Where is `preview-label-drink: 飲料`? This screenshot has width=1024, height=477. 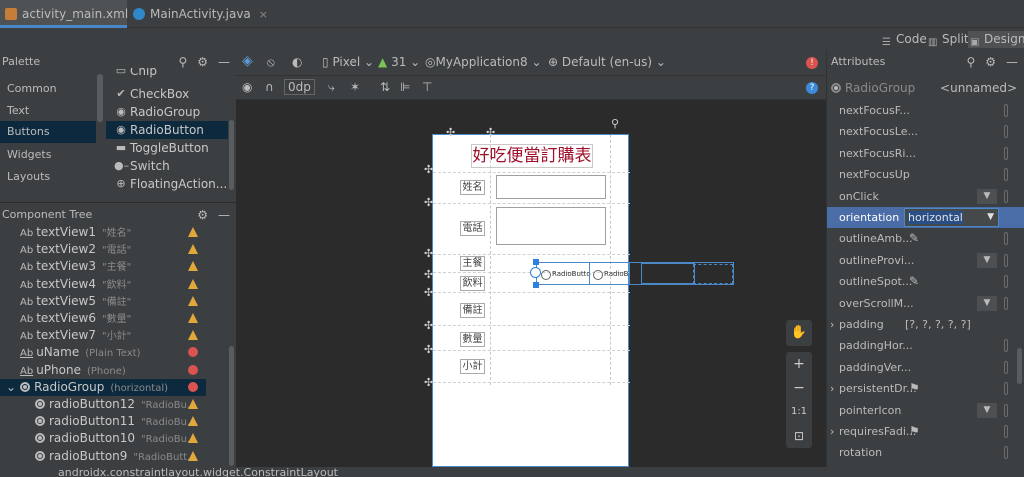
preview-label-drink: 飲料 is located at coordinates (472, 283).